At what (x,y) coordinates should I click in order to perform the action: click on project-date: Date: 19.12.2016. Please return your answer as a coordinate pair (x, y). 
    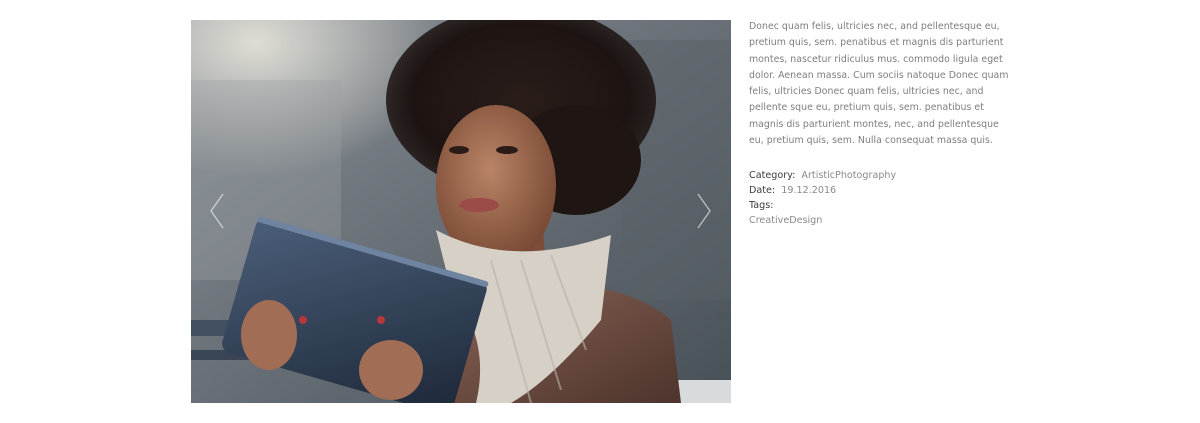
    Looking at the image, I should click on (880, 191).